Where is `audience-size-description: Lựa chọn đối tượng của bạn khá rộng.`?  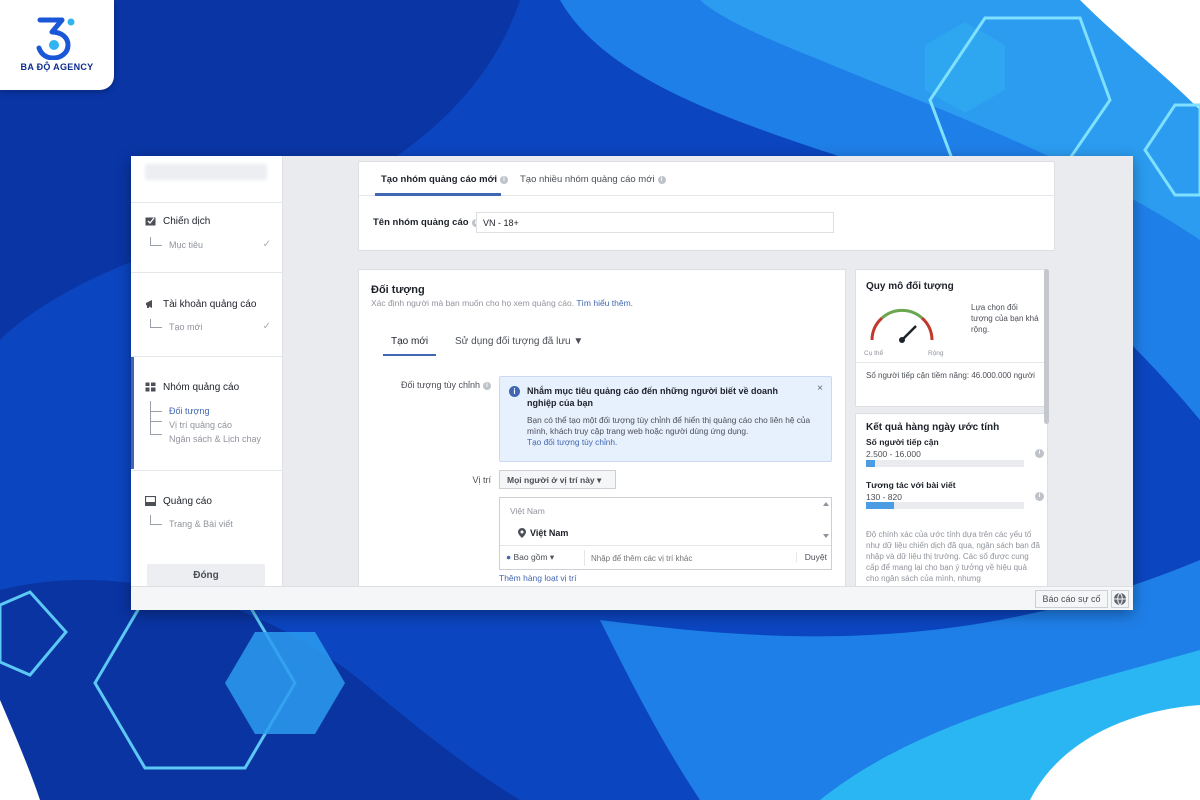 audience-size-description: Lựa chọn đối tượng của bạn khá rộng. is located at coordinates (1005, 318).